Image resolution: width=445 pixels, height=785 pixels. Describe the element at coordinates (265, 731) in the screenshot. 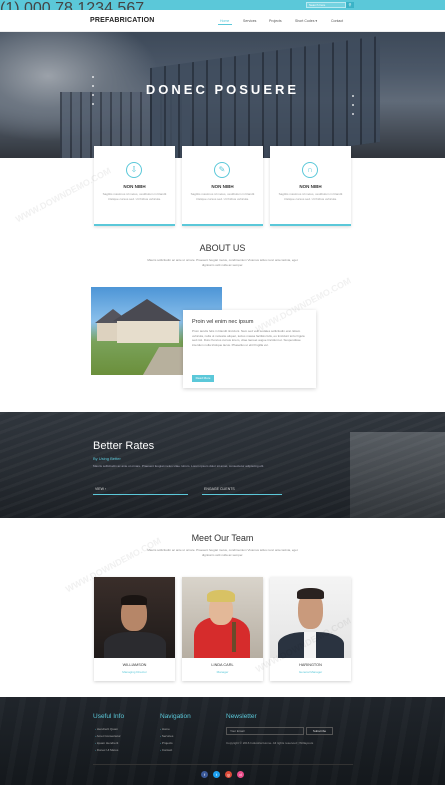

I see `newsletter-email-input: Your Email` at that location.